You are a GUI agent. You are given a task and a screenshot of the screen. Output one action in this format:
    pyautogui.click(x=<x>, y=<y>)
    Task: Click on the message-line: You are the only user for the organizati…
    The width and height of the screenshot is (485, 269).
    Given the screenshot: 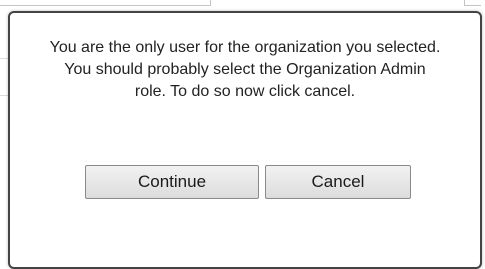 What is the action you would take?
    pyautogui.click(x=245, y=47)
    